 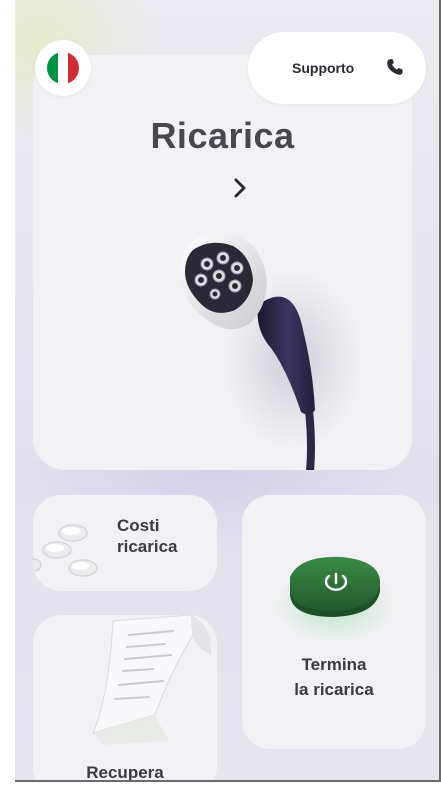 I want to click on language-selector, so click(x=63, y=68).